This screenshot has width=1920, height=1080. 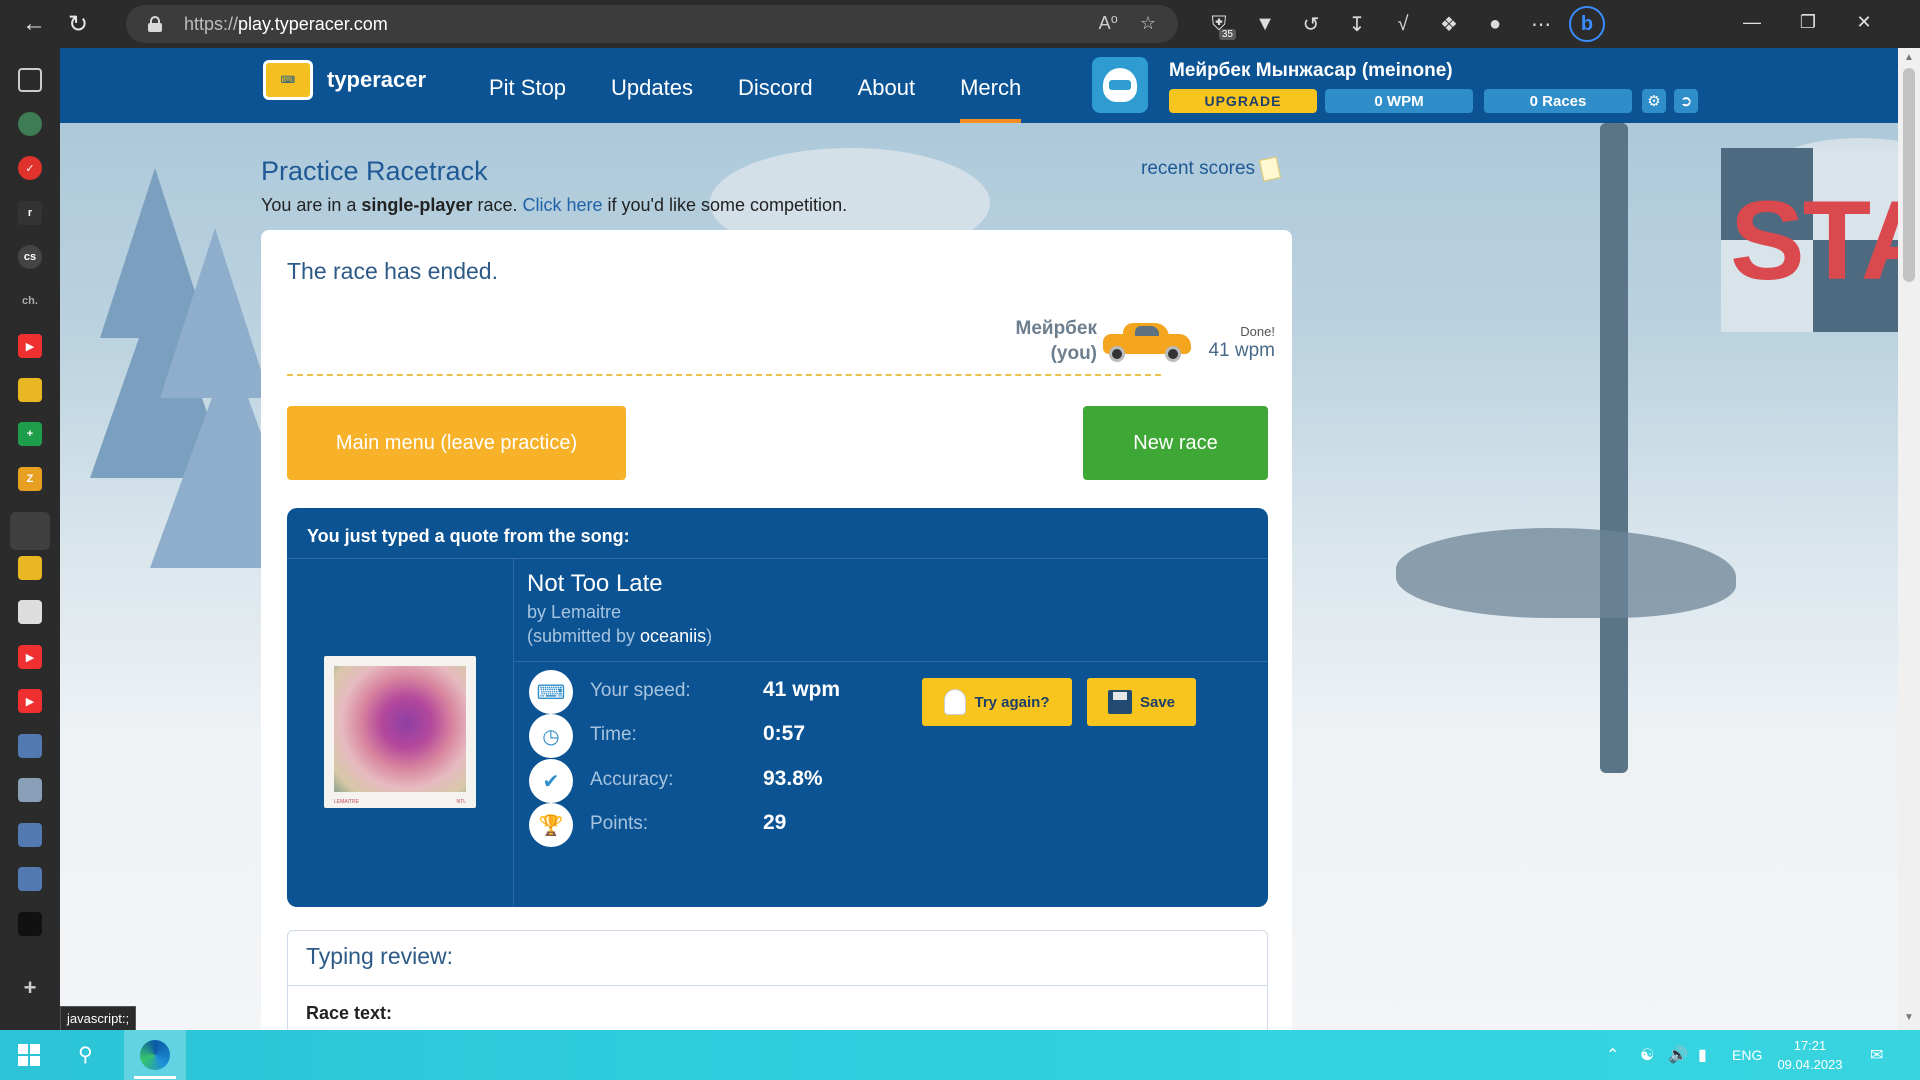 What do you see at coordinates (286, 23) in the screenshot?
I see `url-text: https://play.typeracer.com` at bounding box center [286, 23].